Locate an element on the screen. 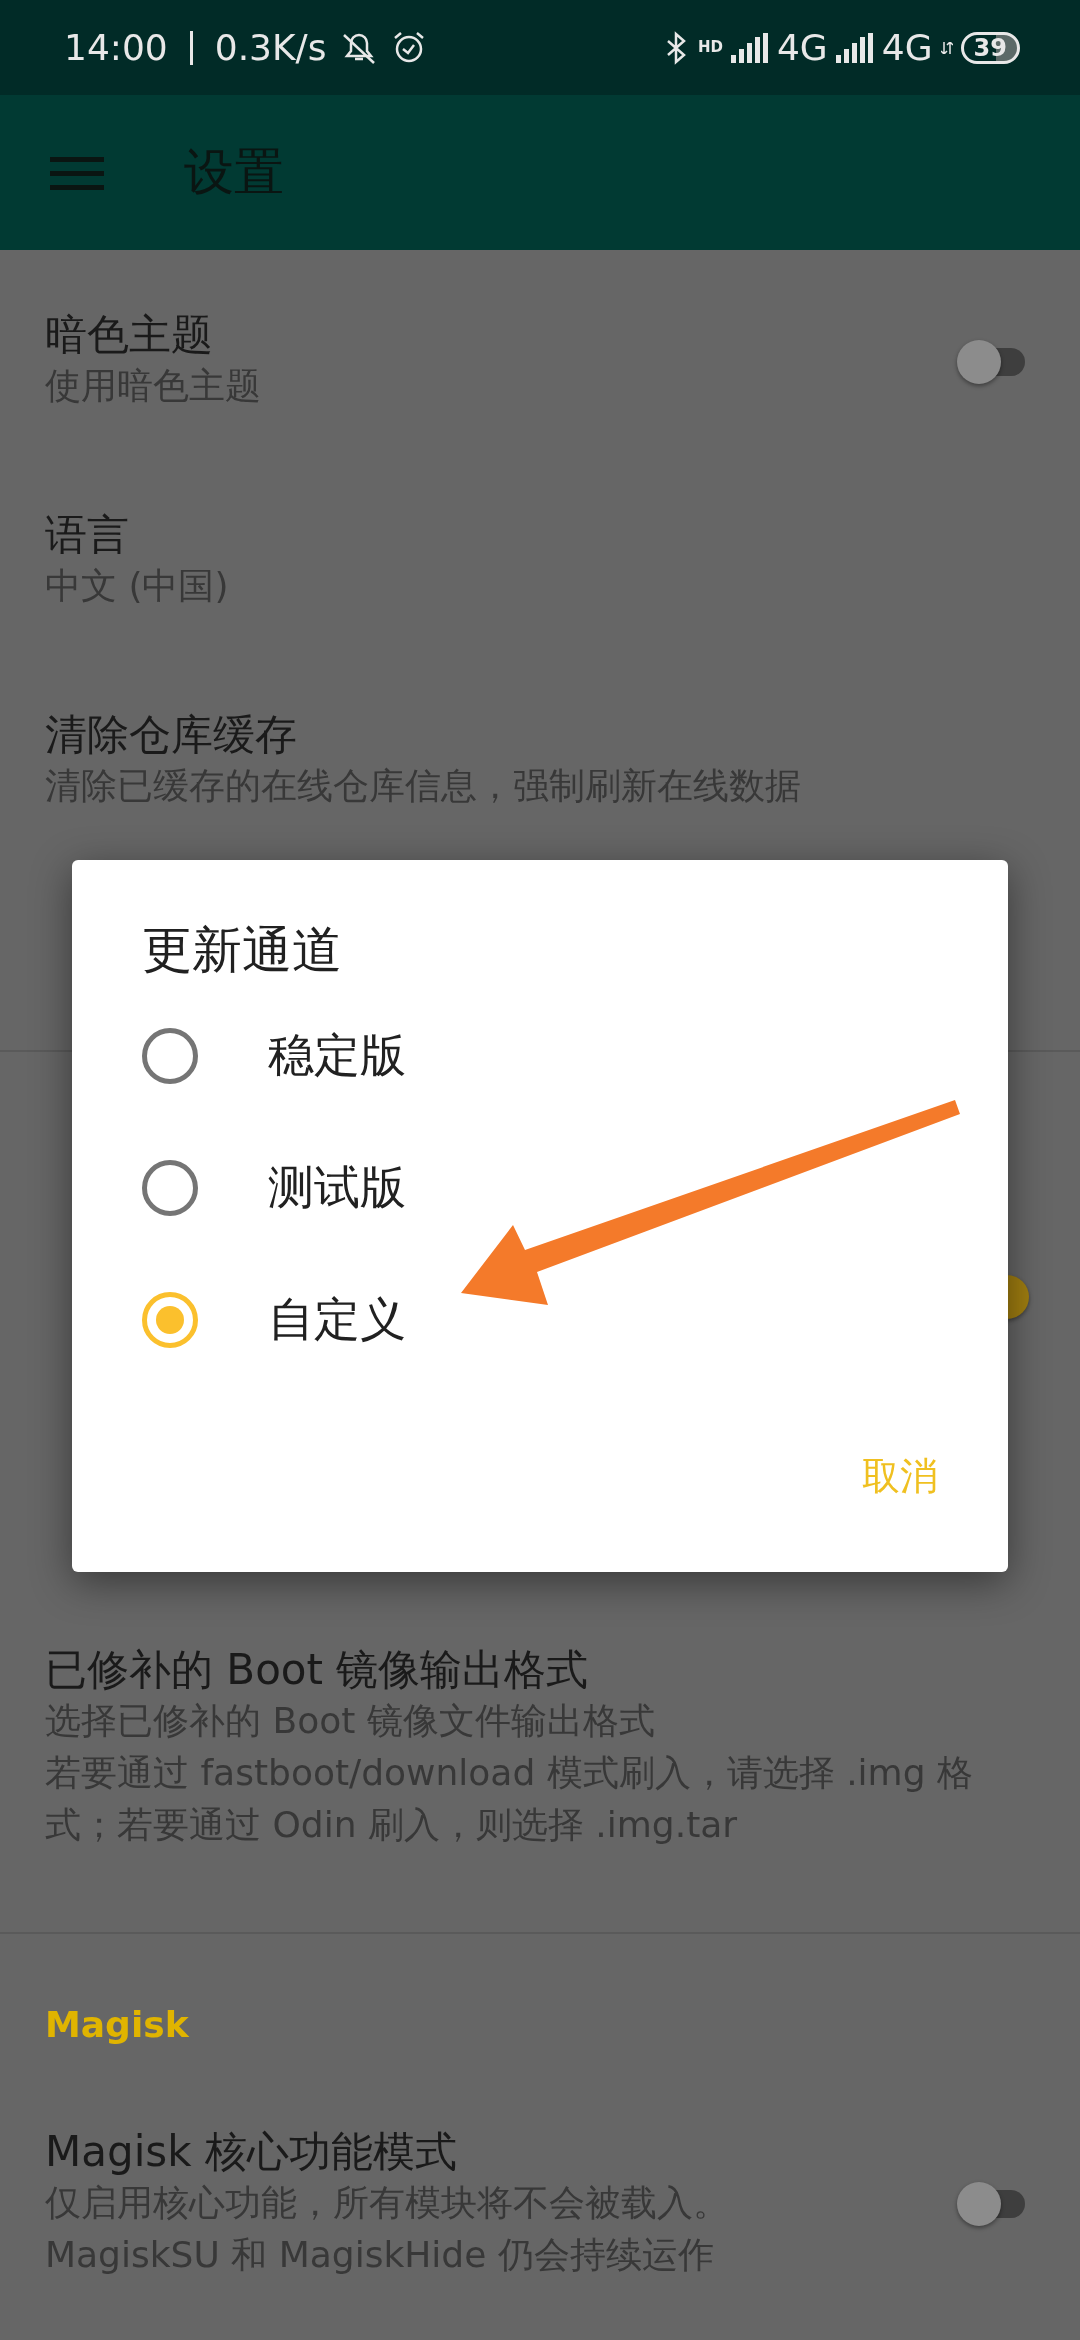  option-label: 稳定版 is located at coordinates (337, 1056).